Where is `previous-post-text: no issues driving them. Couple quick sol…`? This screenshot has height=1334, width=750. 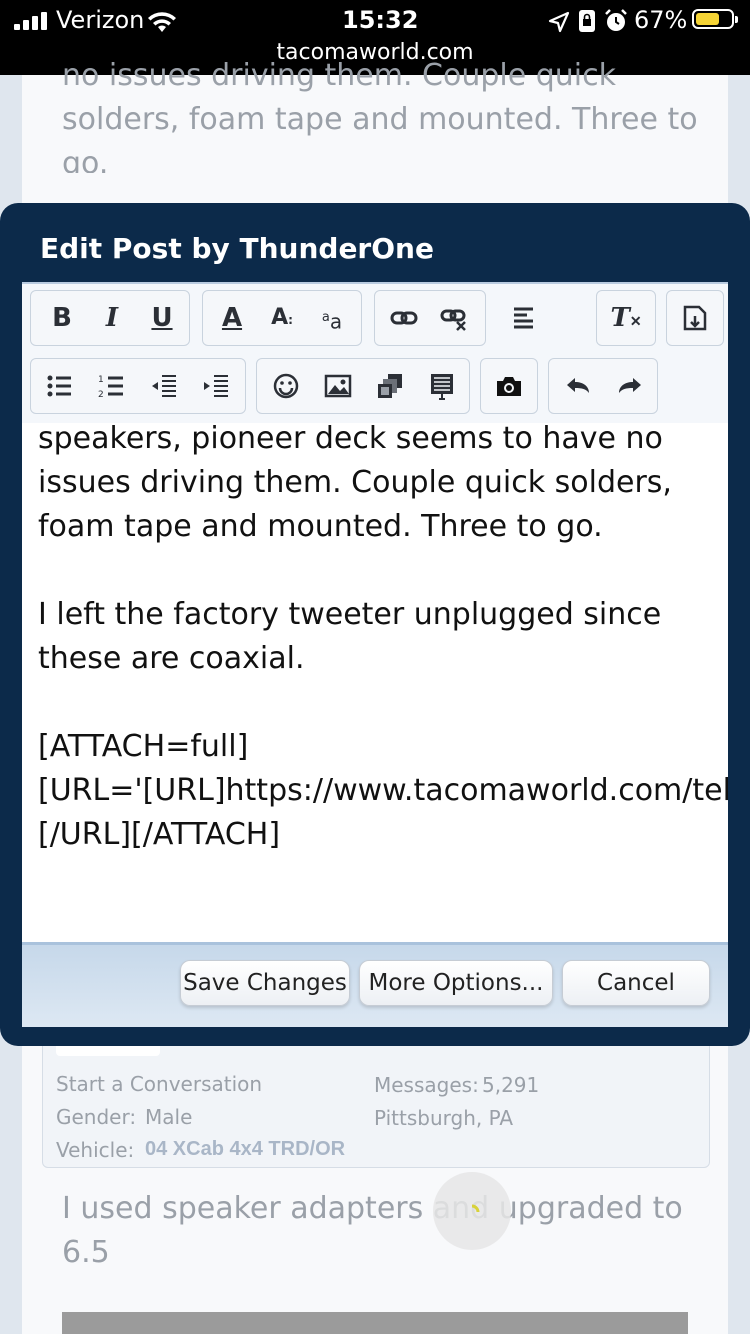
previous-post-text: no issues driving them. Couple quick sol… is located at coordinates (380, 115).